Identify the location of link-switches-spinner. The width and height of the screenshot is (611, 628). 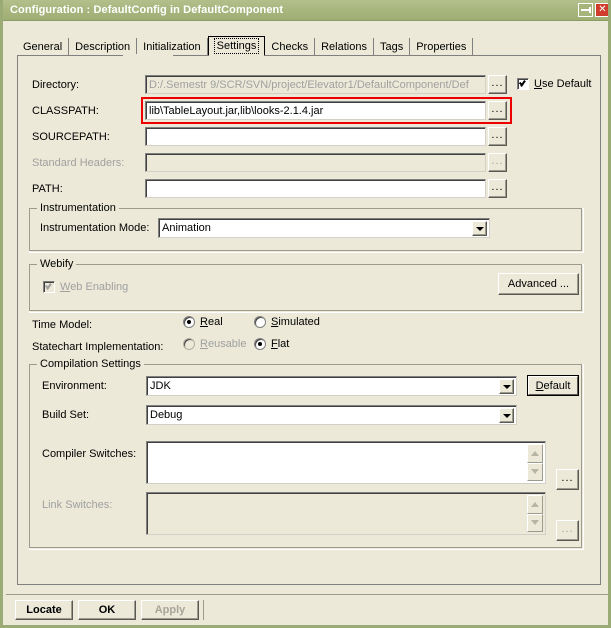
(535, 513).